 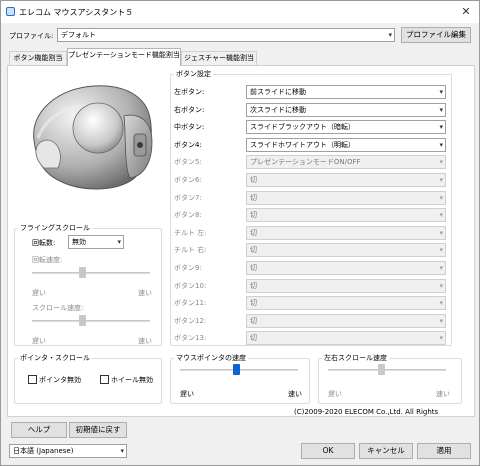 I want to click on horizontal-slow-label: 遅い, so click(x=335, y=394).